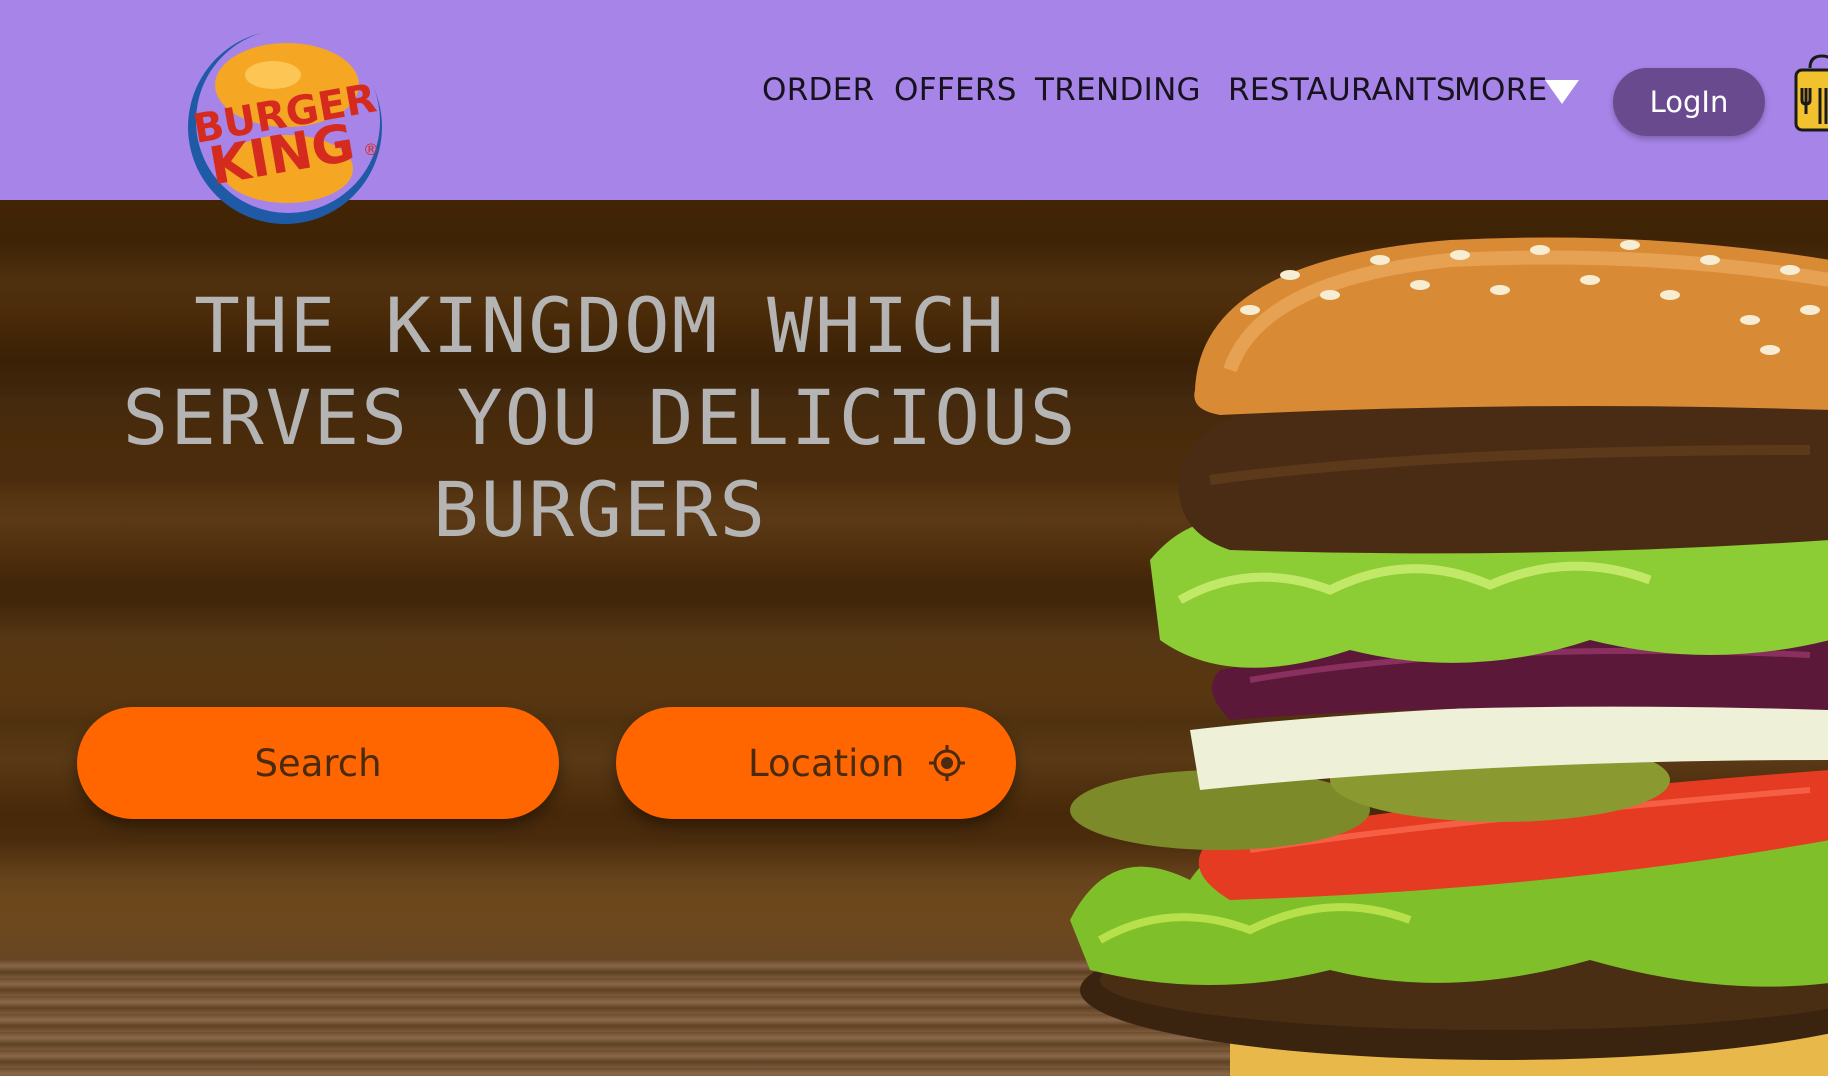 Image resolution: width=1828 pixels, height=1076 pixels. I want to click on location-button: Location, so click(816, 763).